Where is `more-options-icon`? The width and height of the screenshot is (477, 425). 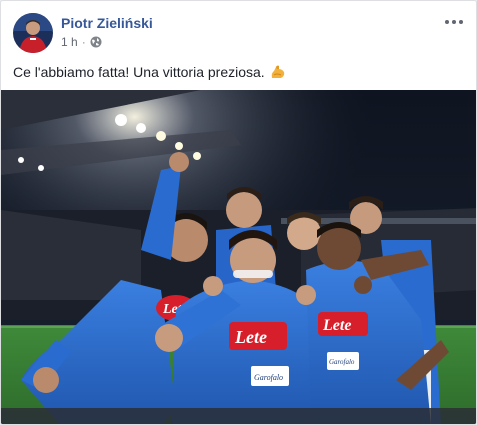 more-options-icon is located at coordinates (454, 22).